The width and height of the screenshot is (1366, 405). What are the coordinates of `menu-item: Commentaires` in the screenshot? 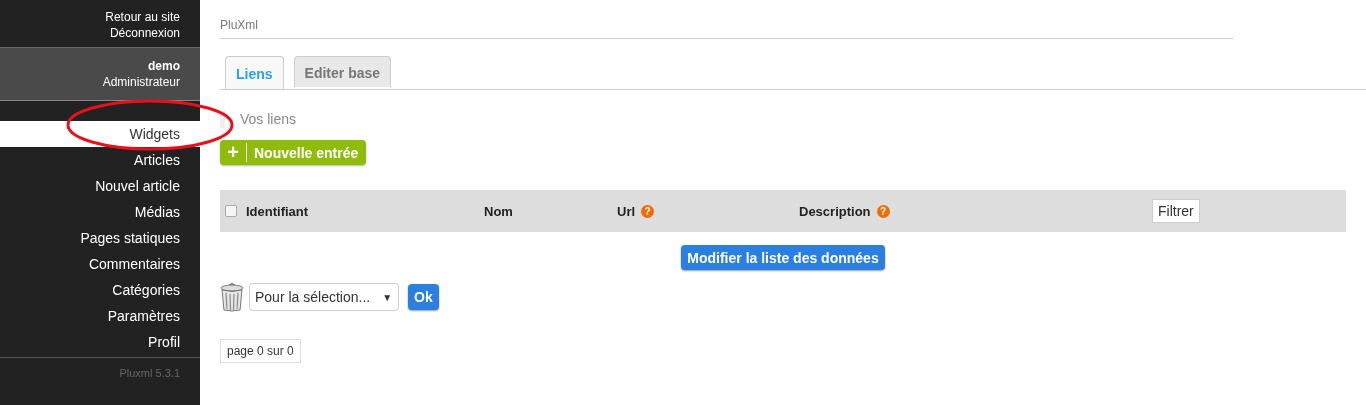 It's located at (100, 264).